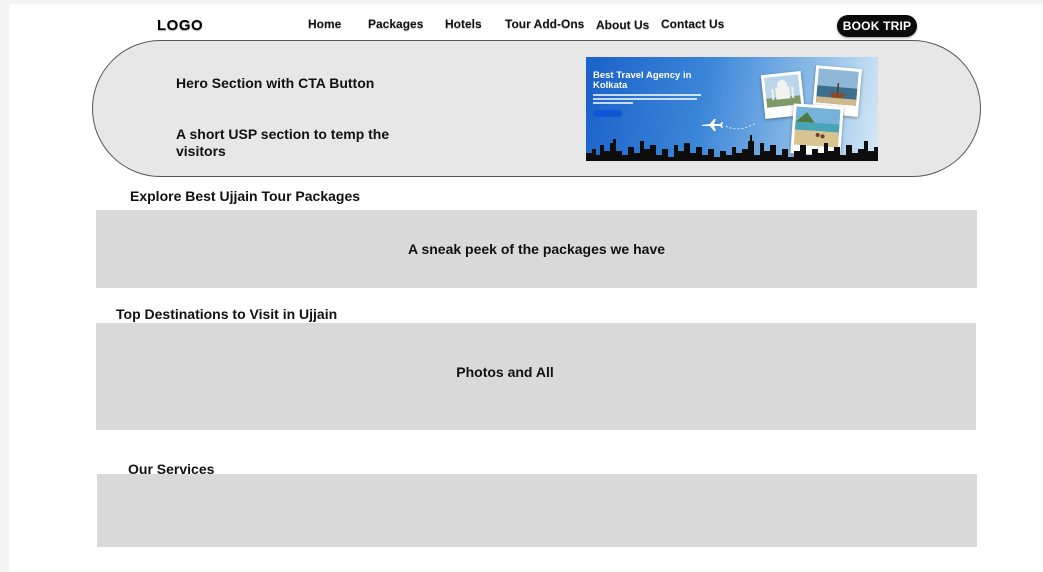 This screenshot has width=1043, height=572. What do you see at coordinates (642, 80) in the screenshot?
I see `banner-title: Best Travel Agency in Kolkata` at bounding box center [642, 80].